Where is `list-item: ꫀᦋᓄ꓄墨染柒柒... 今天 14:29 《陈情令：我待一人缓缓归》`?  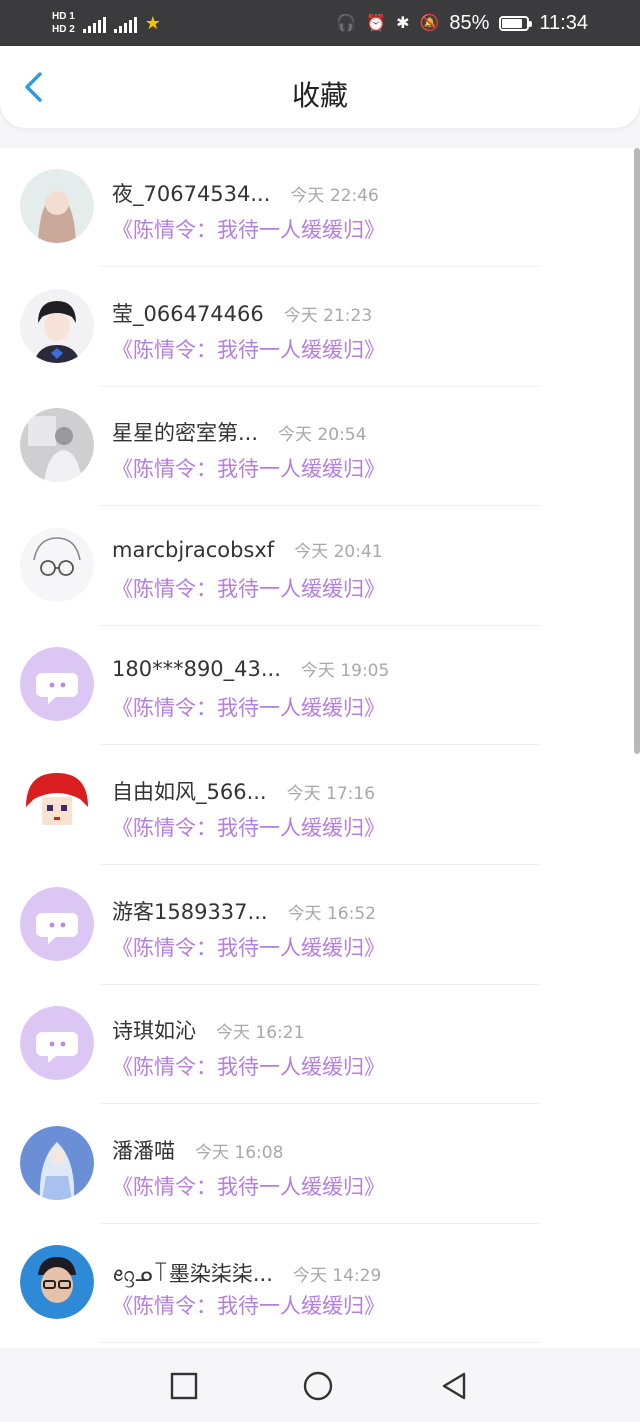
list-item: ꫀᦋᓄ꓄墨染柒柒... 今天 14:29 《陈情令：我待一人缓缓归》 is located at coordinates (320, 1284).